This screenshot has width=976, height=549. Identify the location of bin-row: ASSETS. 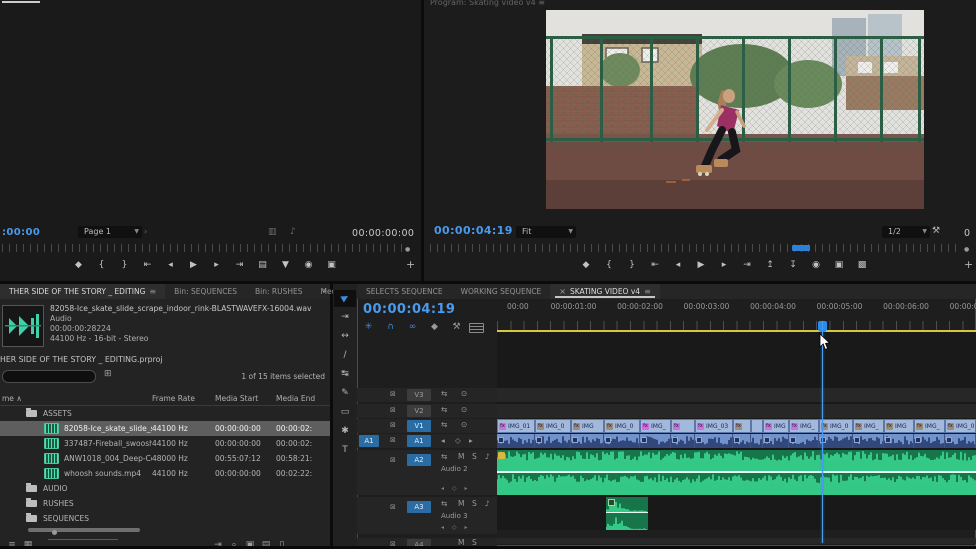
(165, 413).